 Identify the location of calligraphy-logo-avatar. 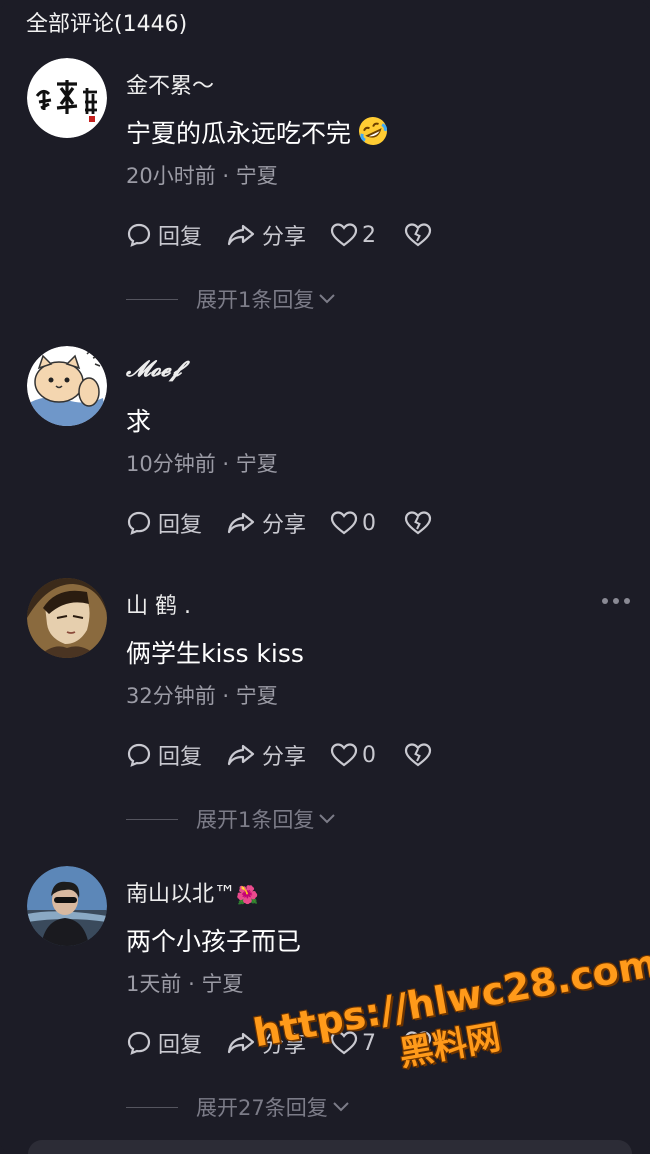
(67, 98).